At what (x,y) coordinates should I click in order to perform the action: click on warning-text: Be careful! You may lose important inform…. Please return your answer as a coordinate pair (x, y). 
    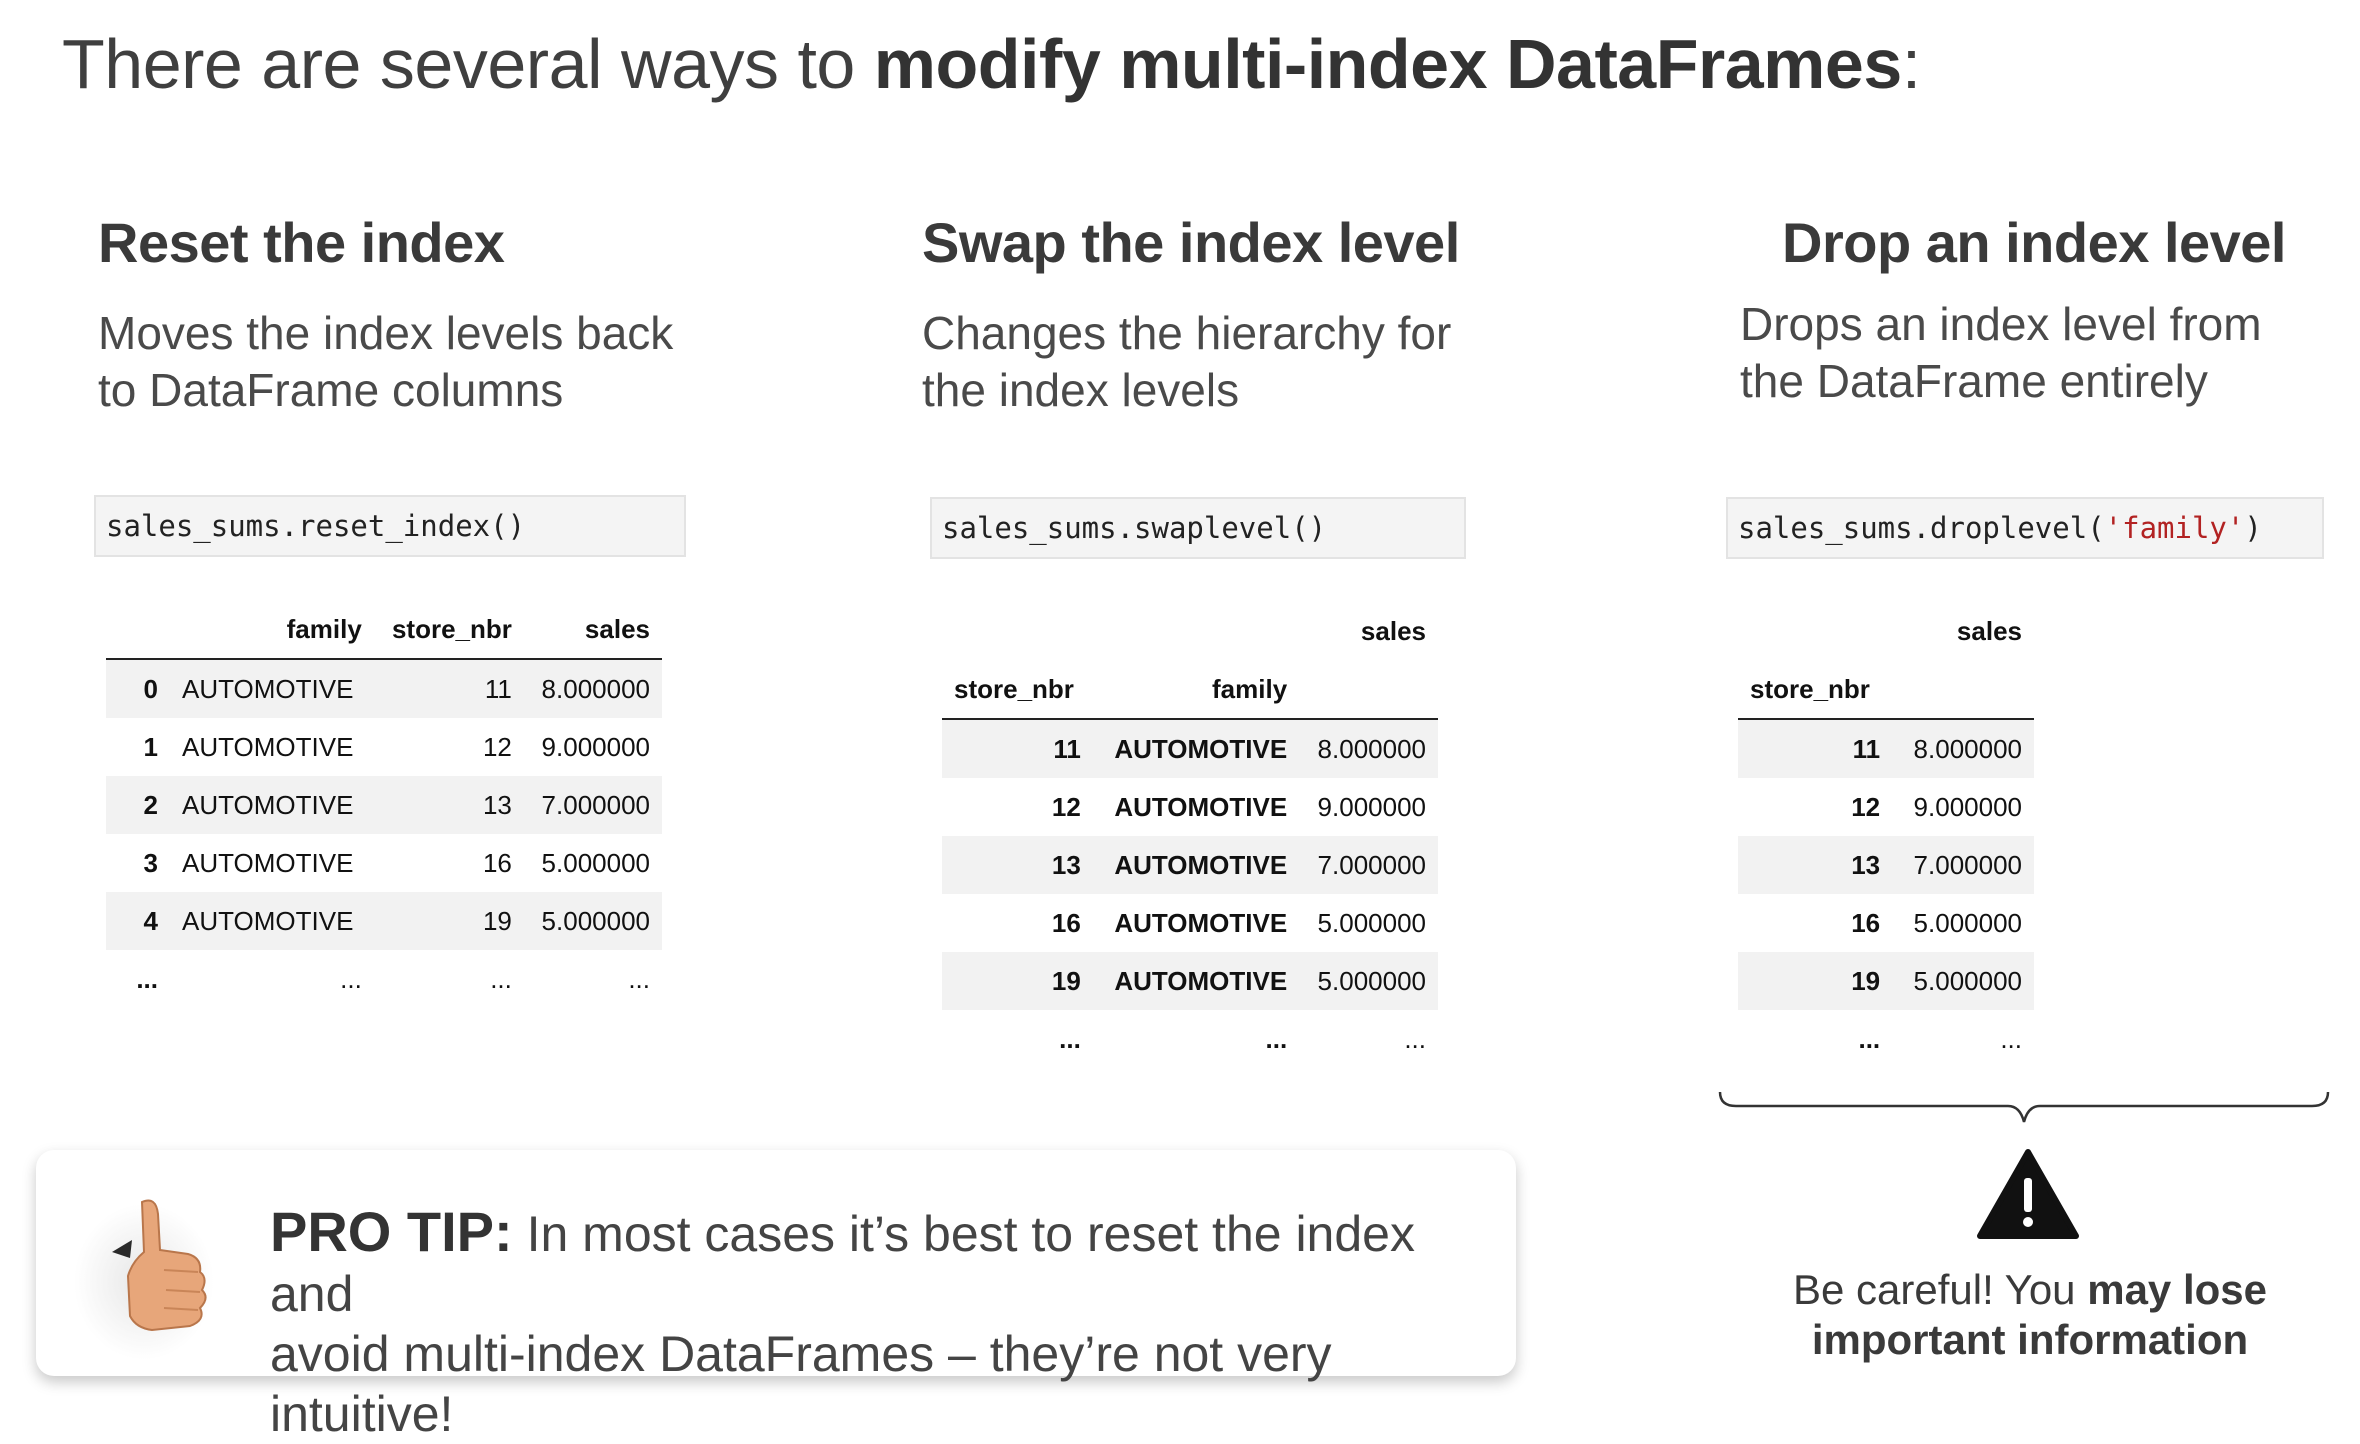
    Looking at the image, I should click on (2030, 1315).